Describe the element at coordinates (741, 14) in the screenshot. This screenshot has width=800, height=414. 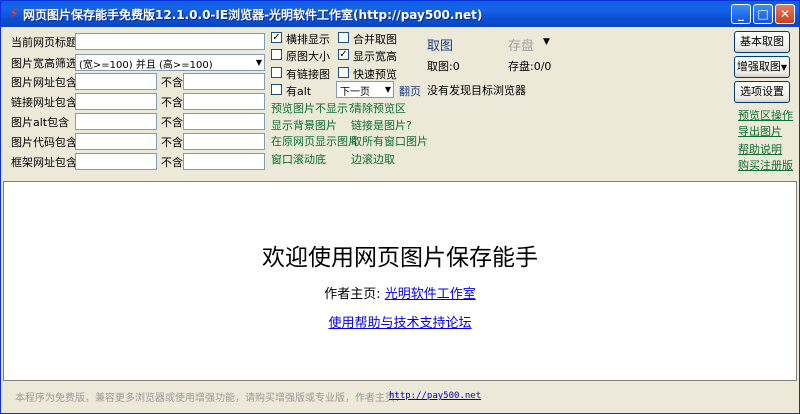
I see `minimize-button: _` at that location.